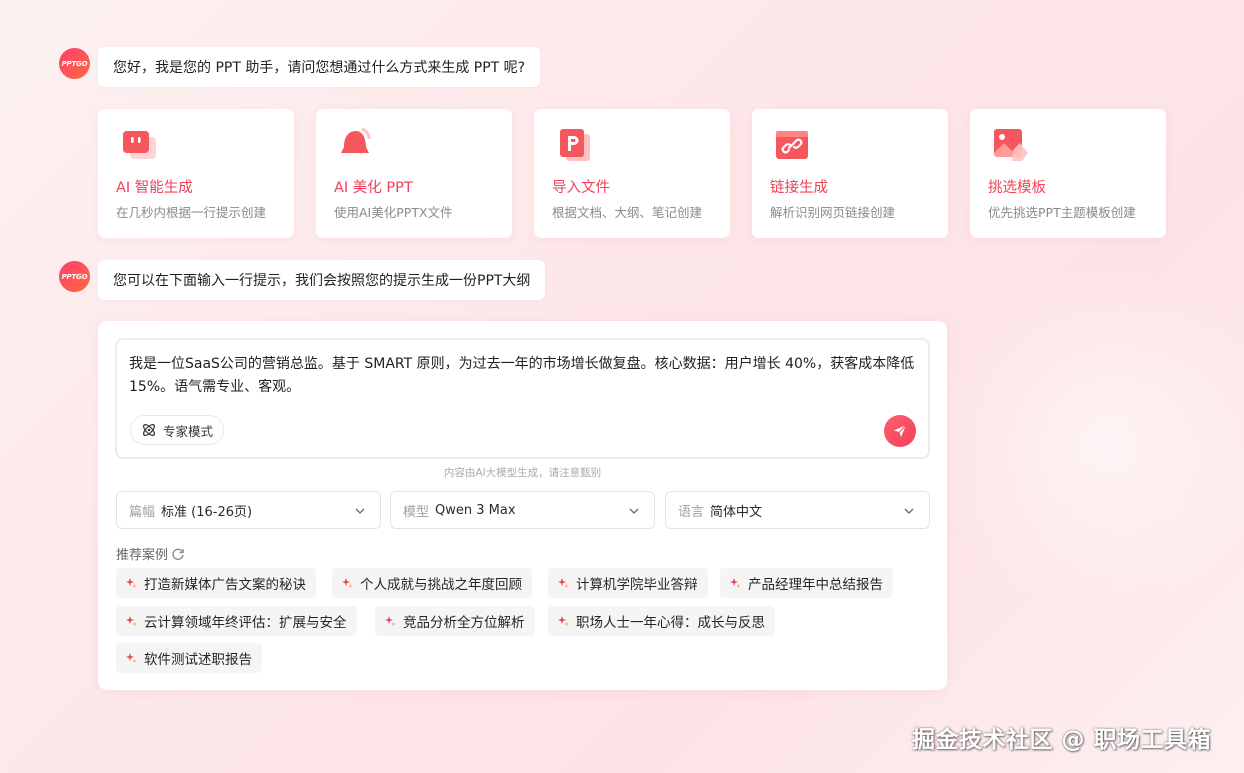 The height and width of the screenshot is (773, 1244). What do you see at coordinates (416, 512) in the screenshot?
I see `select-label: 模型` at bounding box center [416, 512].